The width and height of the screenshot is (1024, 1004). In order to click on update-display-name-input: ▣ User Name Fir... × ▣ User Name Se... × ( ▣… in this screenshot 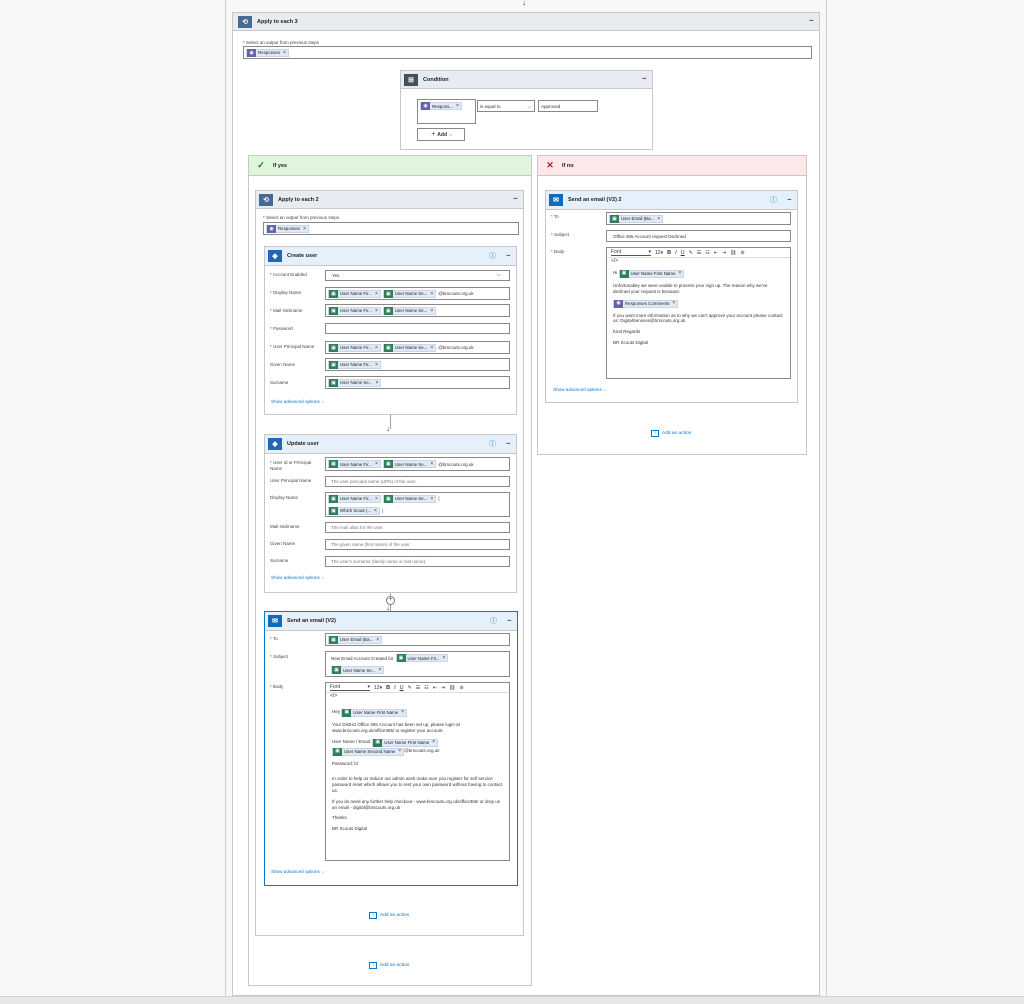, I will do `click(417, 504)`.